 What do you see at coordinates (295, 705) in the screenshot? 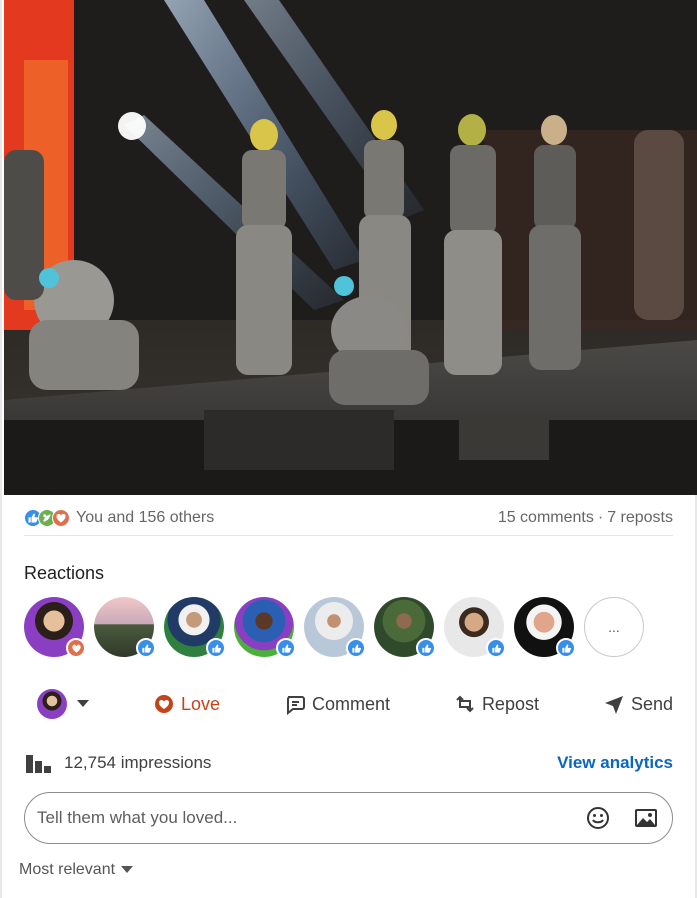
I see `comment-icon` at bounding box center [295, 705].